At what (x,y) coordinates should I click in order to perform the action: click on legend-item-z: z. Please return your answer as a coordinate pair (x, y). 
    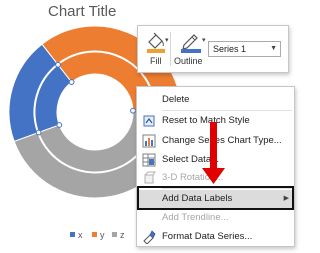
    Looking at the image, I should click on (118, 235).